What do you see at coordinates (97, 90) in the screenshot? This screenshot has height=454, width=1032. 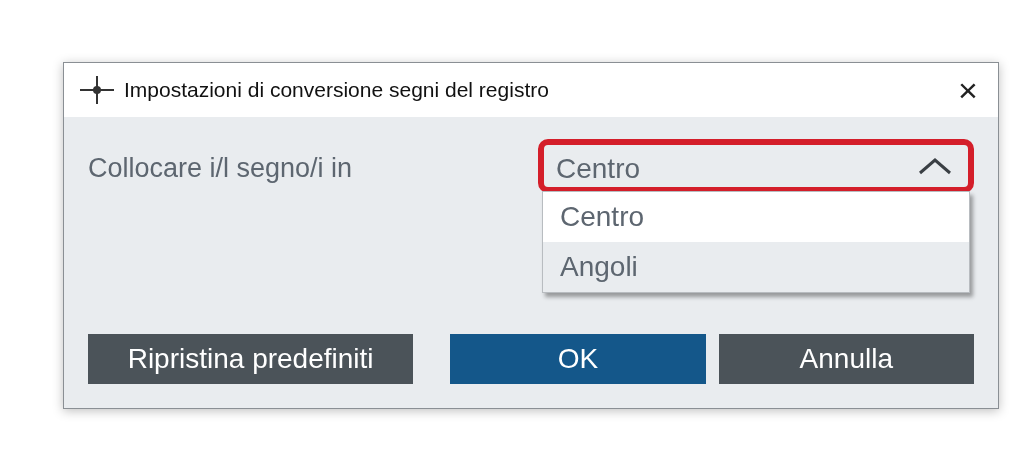 I see `crosshair-icon` at bounding box center [97, 90].